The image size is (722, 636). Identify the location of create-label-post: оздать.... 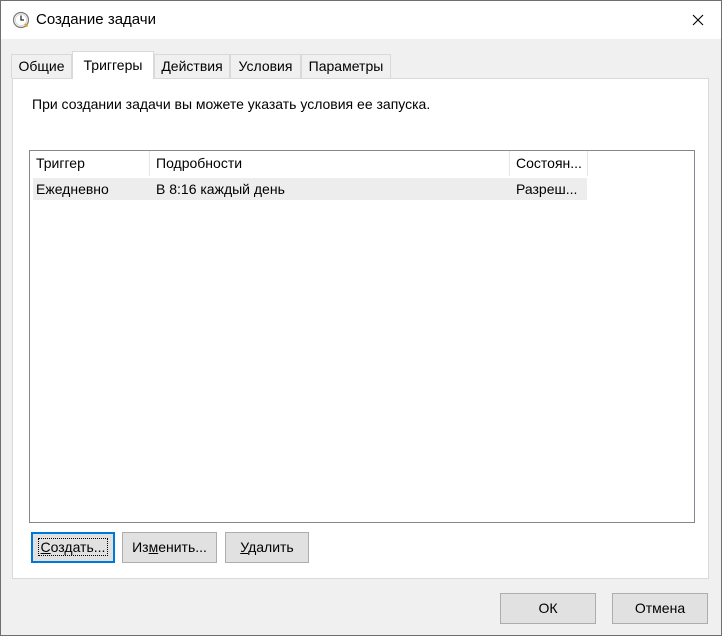
(78, 547).